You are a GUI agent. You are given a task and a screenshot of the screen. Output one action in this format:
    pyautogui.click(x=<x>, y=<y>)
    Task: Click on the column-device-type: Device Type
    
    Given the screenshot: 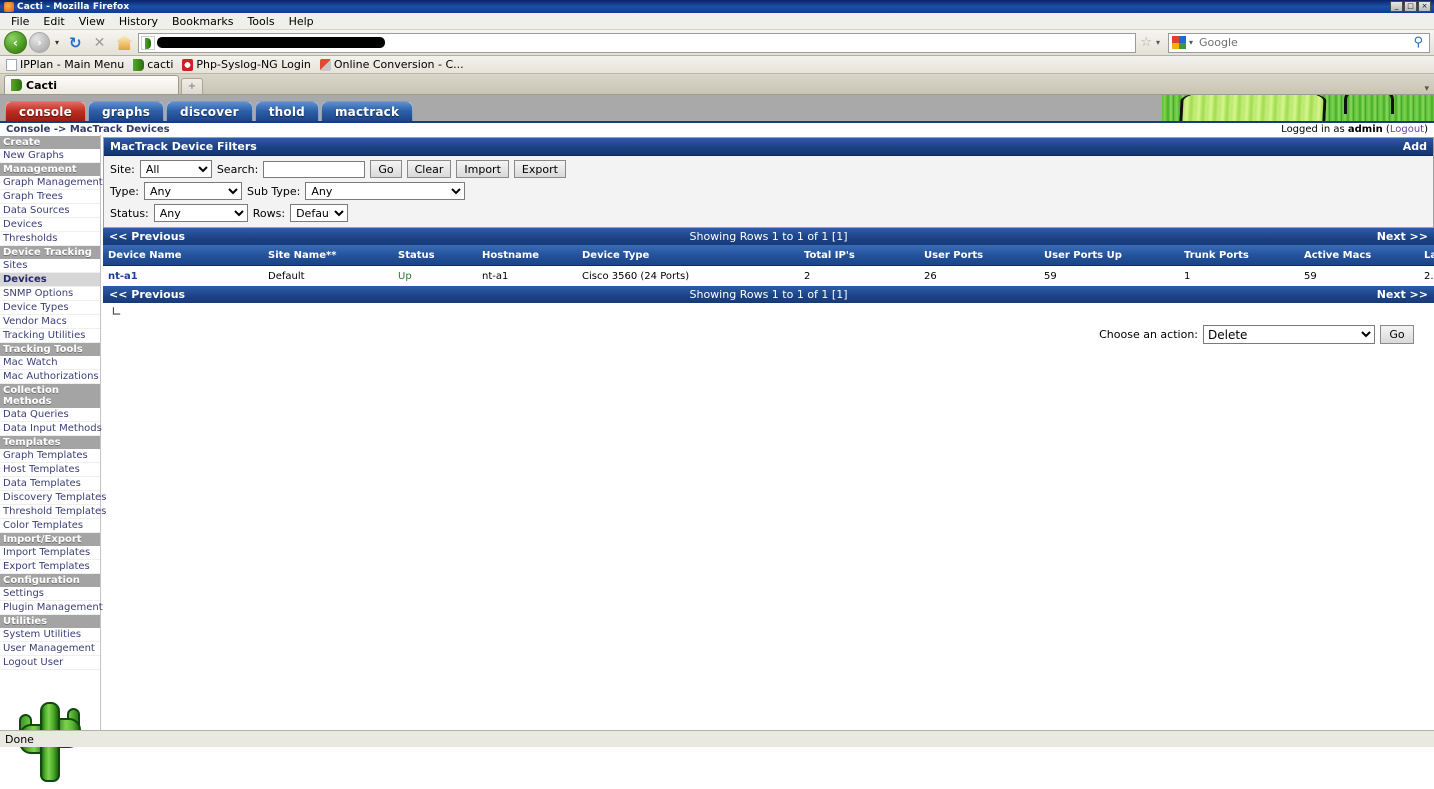 What is the action you would take?
    pyautogui.click(x=688, y=255)
    